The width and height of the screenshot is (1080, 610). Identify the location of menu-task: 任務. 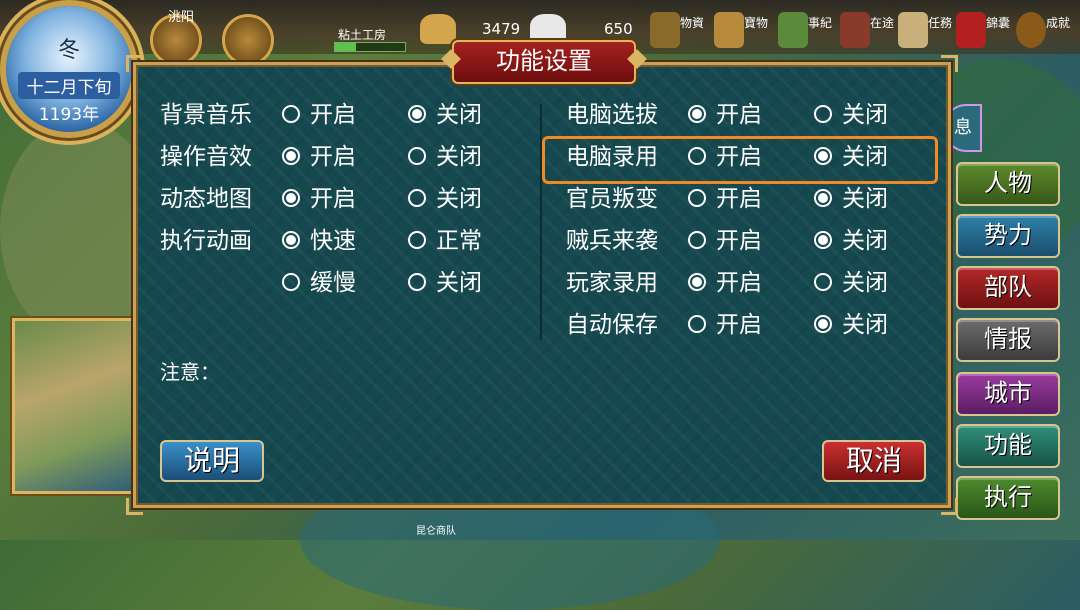
(924, 29).